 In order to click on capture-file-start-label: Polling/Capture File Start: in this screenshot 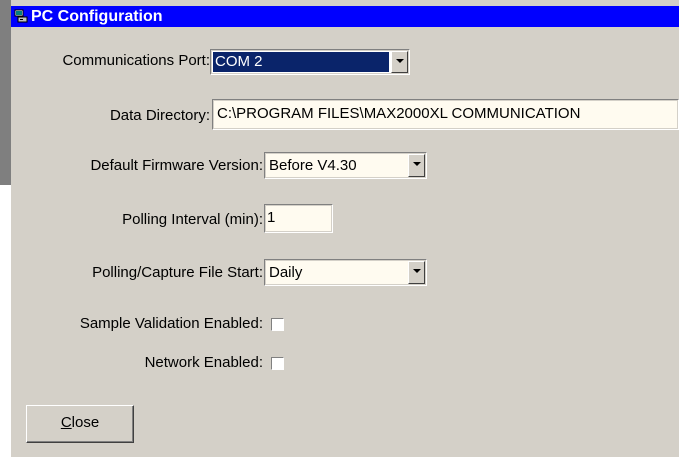, I will do `click(177, 272)`.